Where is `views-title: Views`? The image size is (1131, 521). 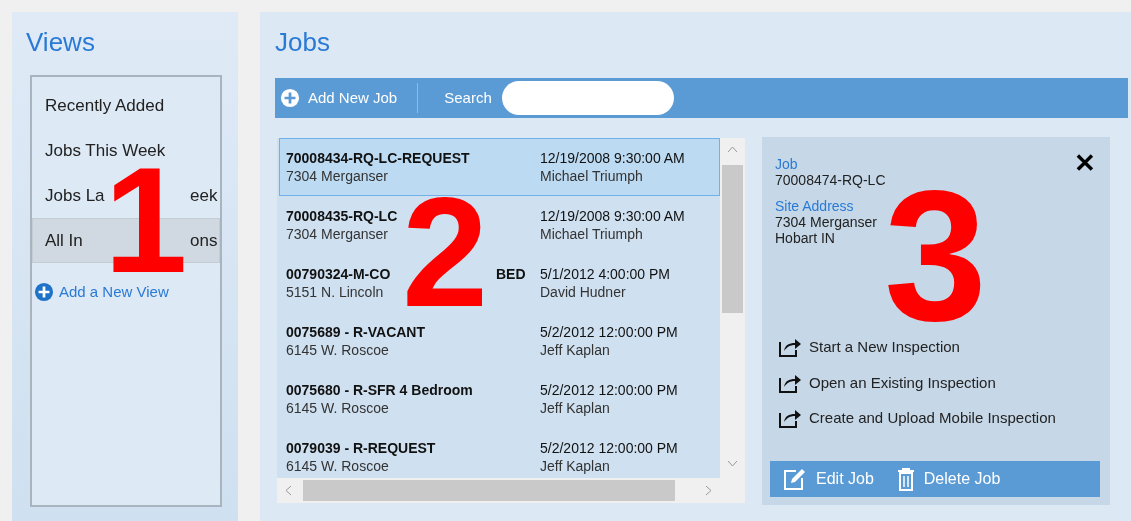 views-title: Views is located at coordinates (60, 42).